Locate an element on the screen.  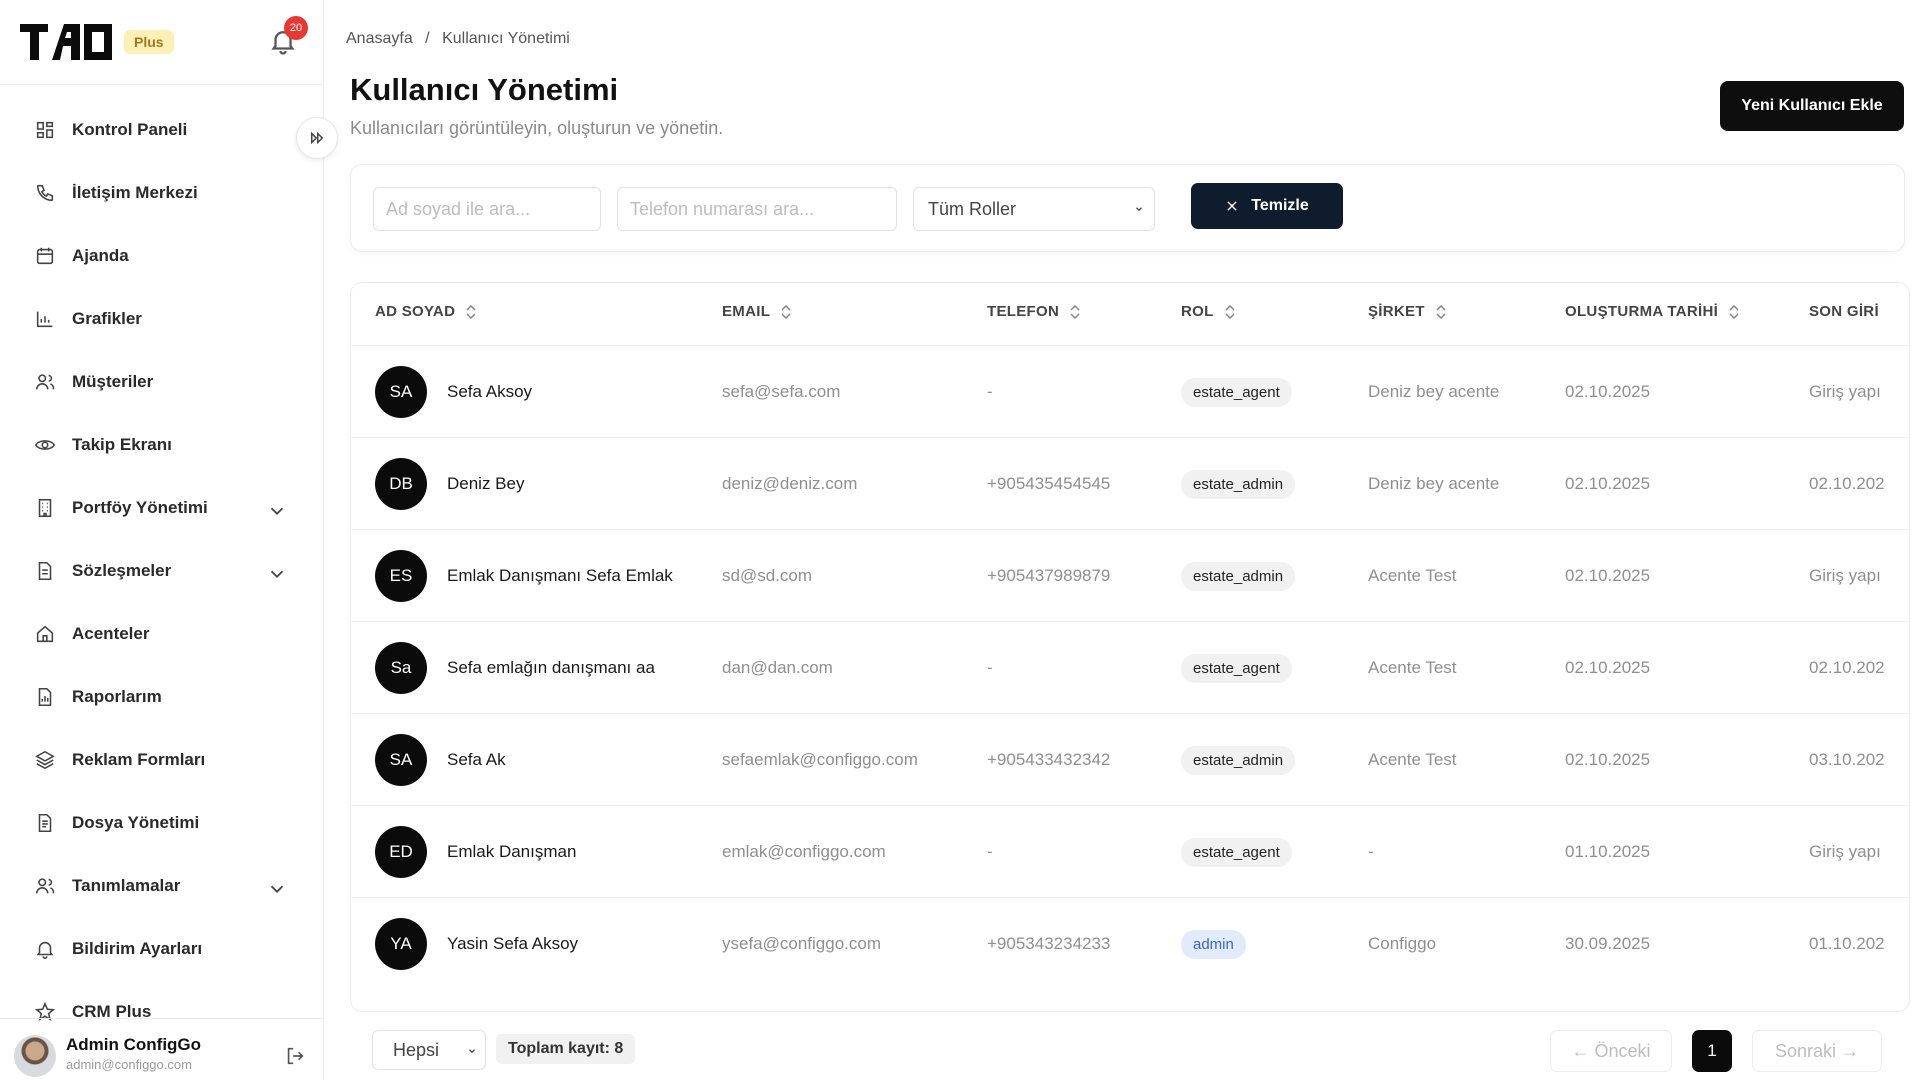
role-select-value: Tüm Roller is located at coordinates (972, 208).